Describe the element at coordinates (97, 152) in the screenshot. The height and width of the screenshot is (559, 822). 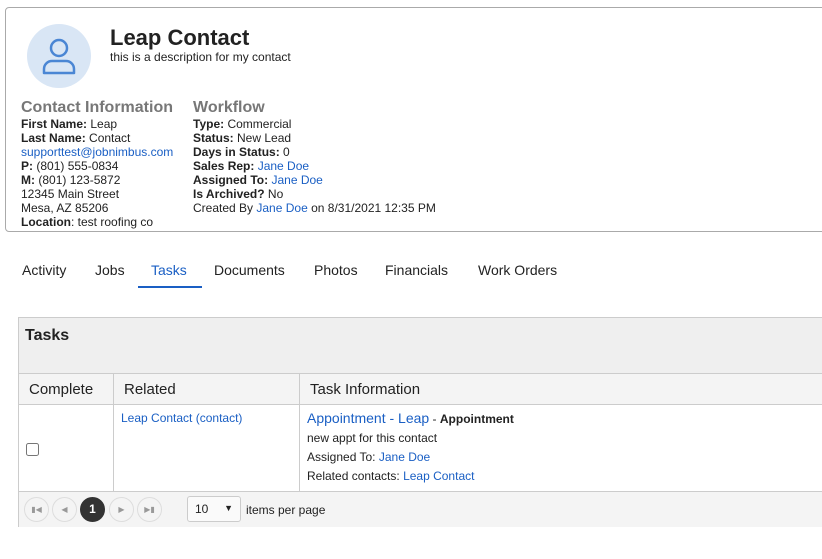
I see `email-link: supporttest@jobnimbus.com` at that location.